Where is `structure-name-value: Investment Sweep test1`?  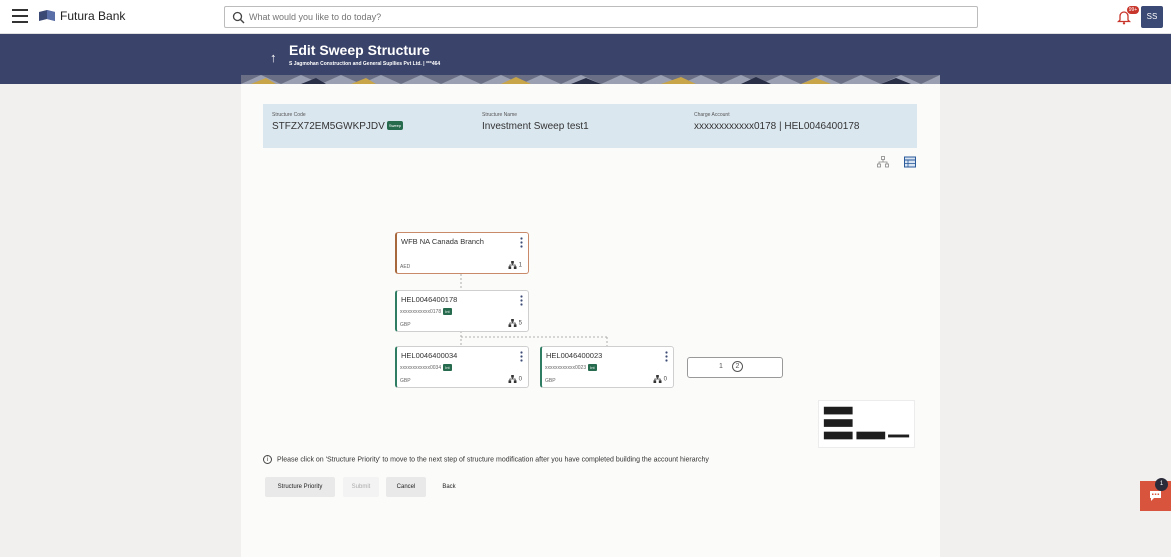 structure-name-value: Investment Sweep test1 is located at coordinates (535, 126).